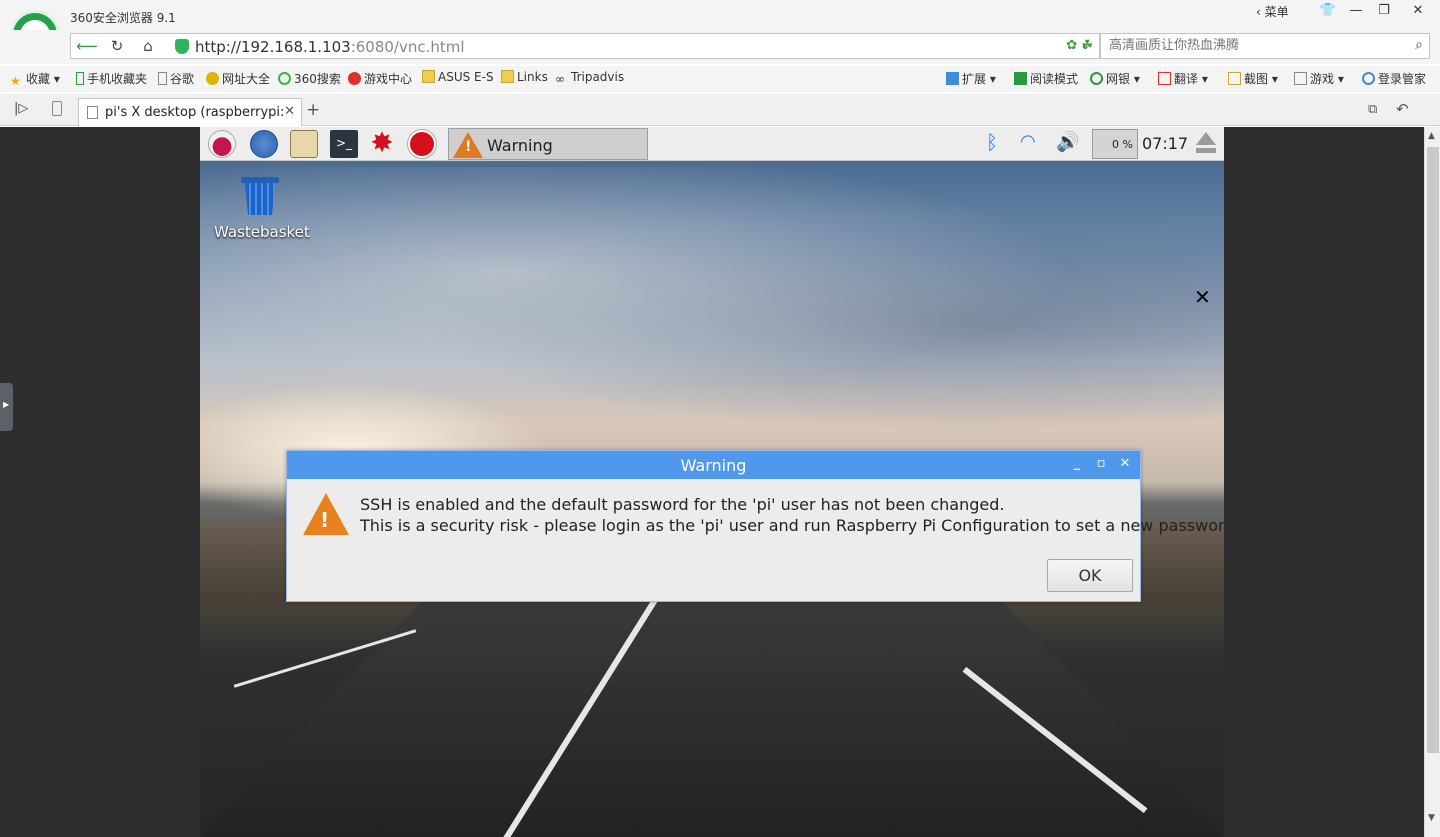 This screenshot has height=837, width=1440. Describe the element at coordinates (123, 18) in the screenshot. I see `browser-app-title: 360安全浏览器 9.1` at that location.